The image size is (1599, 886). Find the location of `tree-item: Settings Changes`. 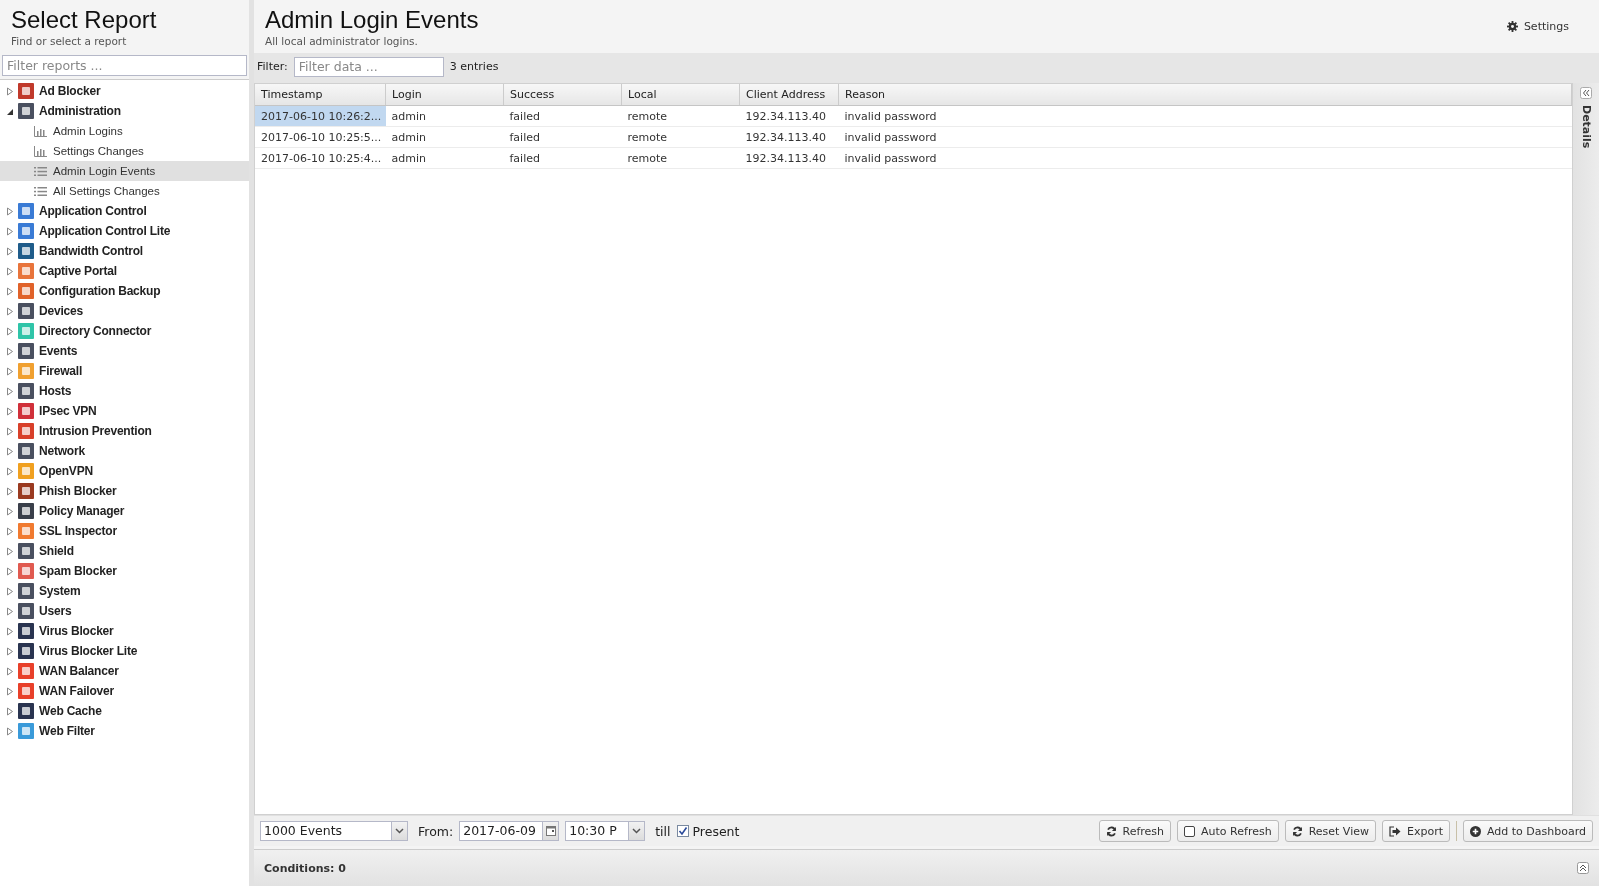

tree-item: Settings Changes is located at coordinates (124, 151).